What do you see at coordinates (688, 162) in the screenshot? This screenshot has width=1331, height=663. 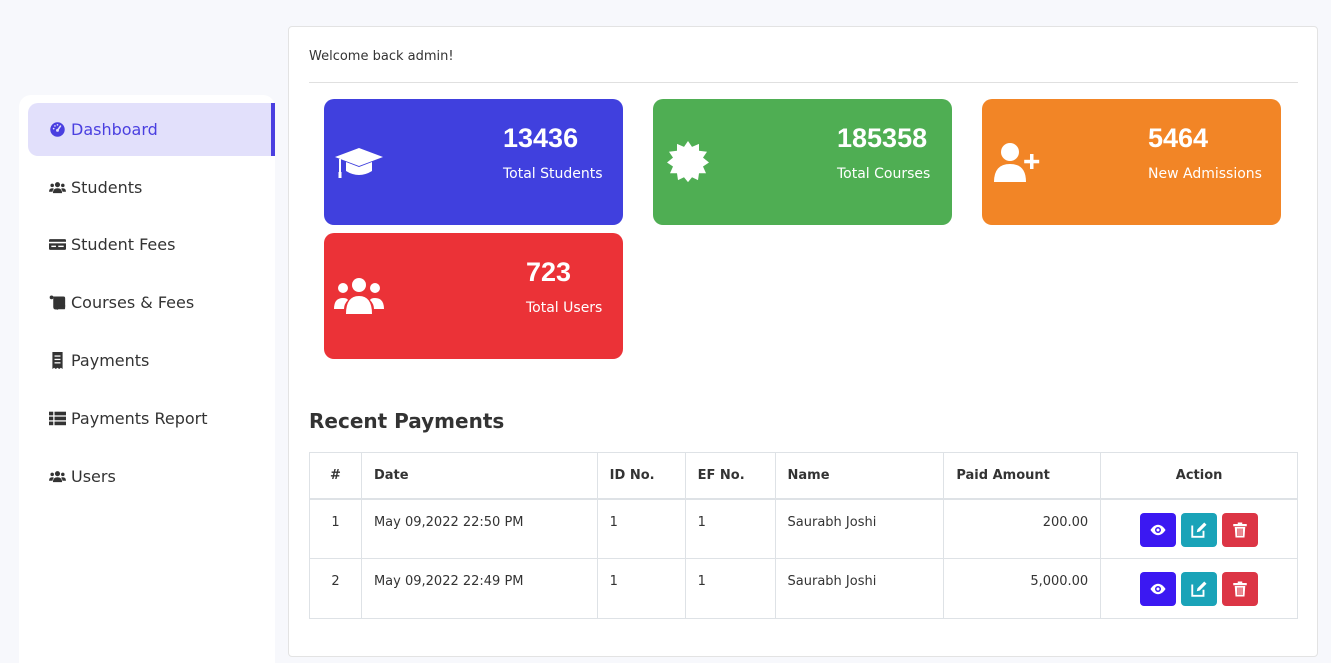 I see `certificate-icon` at bounding box center [688, 162].